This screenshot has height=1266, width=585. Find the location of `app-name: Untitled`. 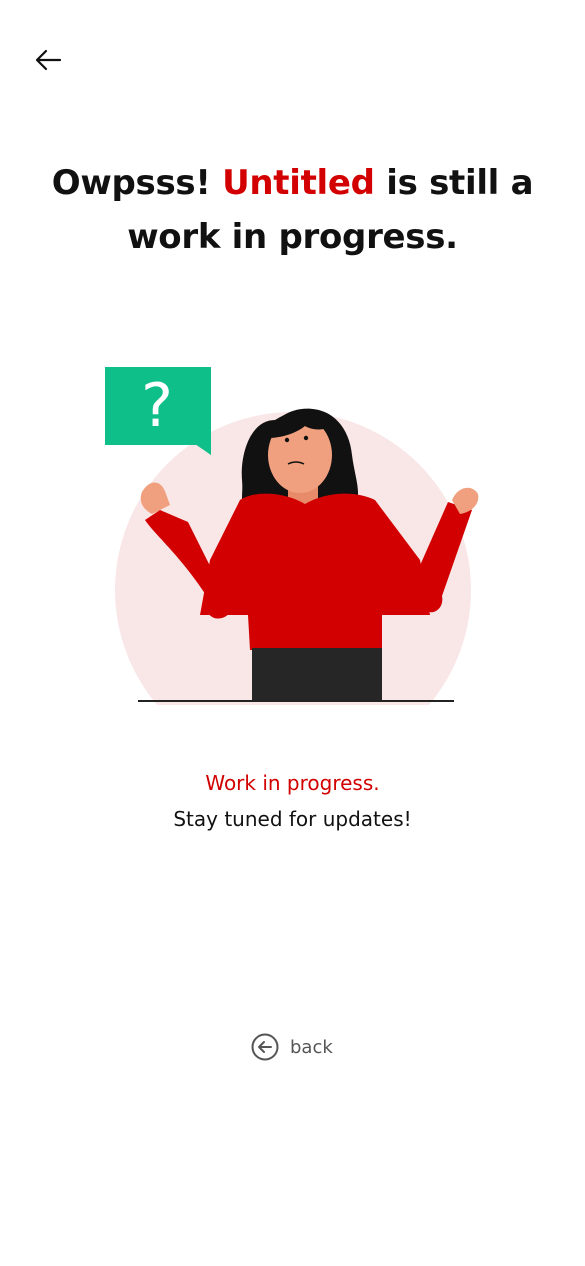

app-name: Untitled is located at coordinates (298, 183).